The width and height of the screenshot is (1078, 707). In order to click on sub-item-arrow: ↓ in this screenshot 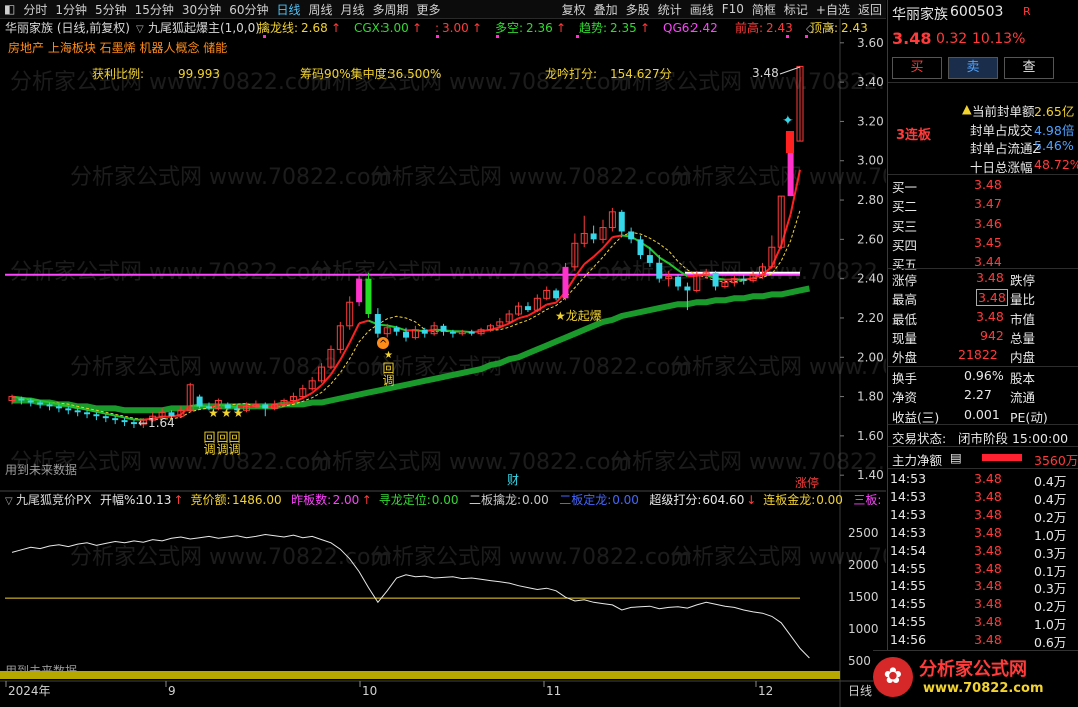, I will do `click(751, 500)`.